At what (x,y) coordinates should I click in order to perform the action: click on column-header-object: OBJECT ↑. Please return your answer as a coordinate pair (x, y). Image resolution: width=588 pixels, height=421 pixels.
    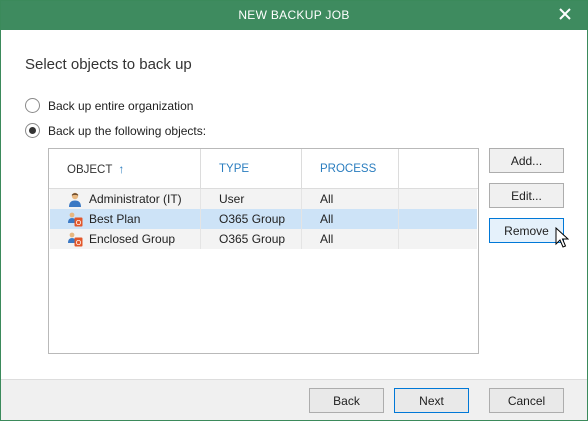
    Looking at the image, I should click on (125, 169).